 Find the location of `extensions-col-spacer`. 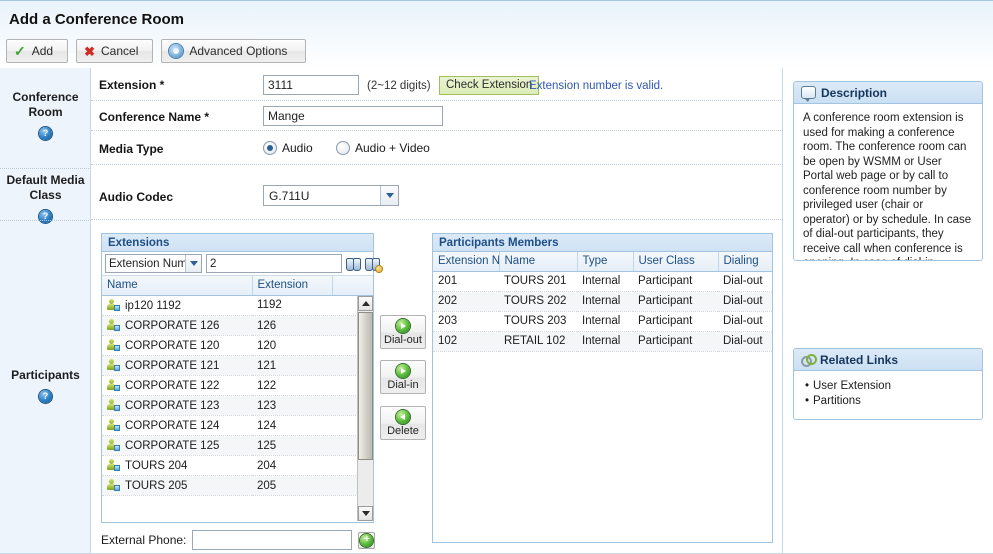

extensions-col-spacer is located at coordinates (352, 286).